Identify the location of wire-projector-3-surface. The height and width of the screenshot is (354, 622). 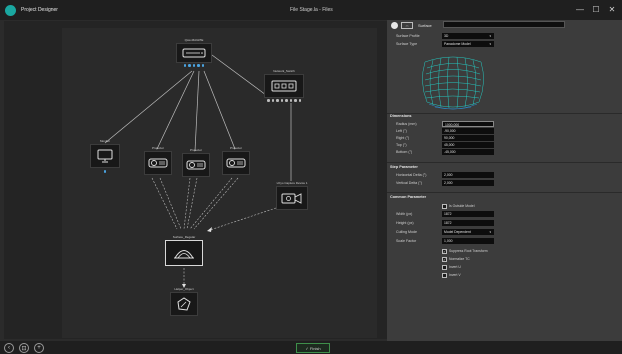
(211, 203).